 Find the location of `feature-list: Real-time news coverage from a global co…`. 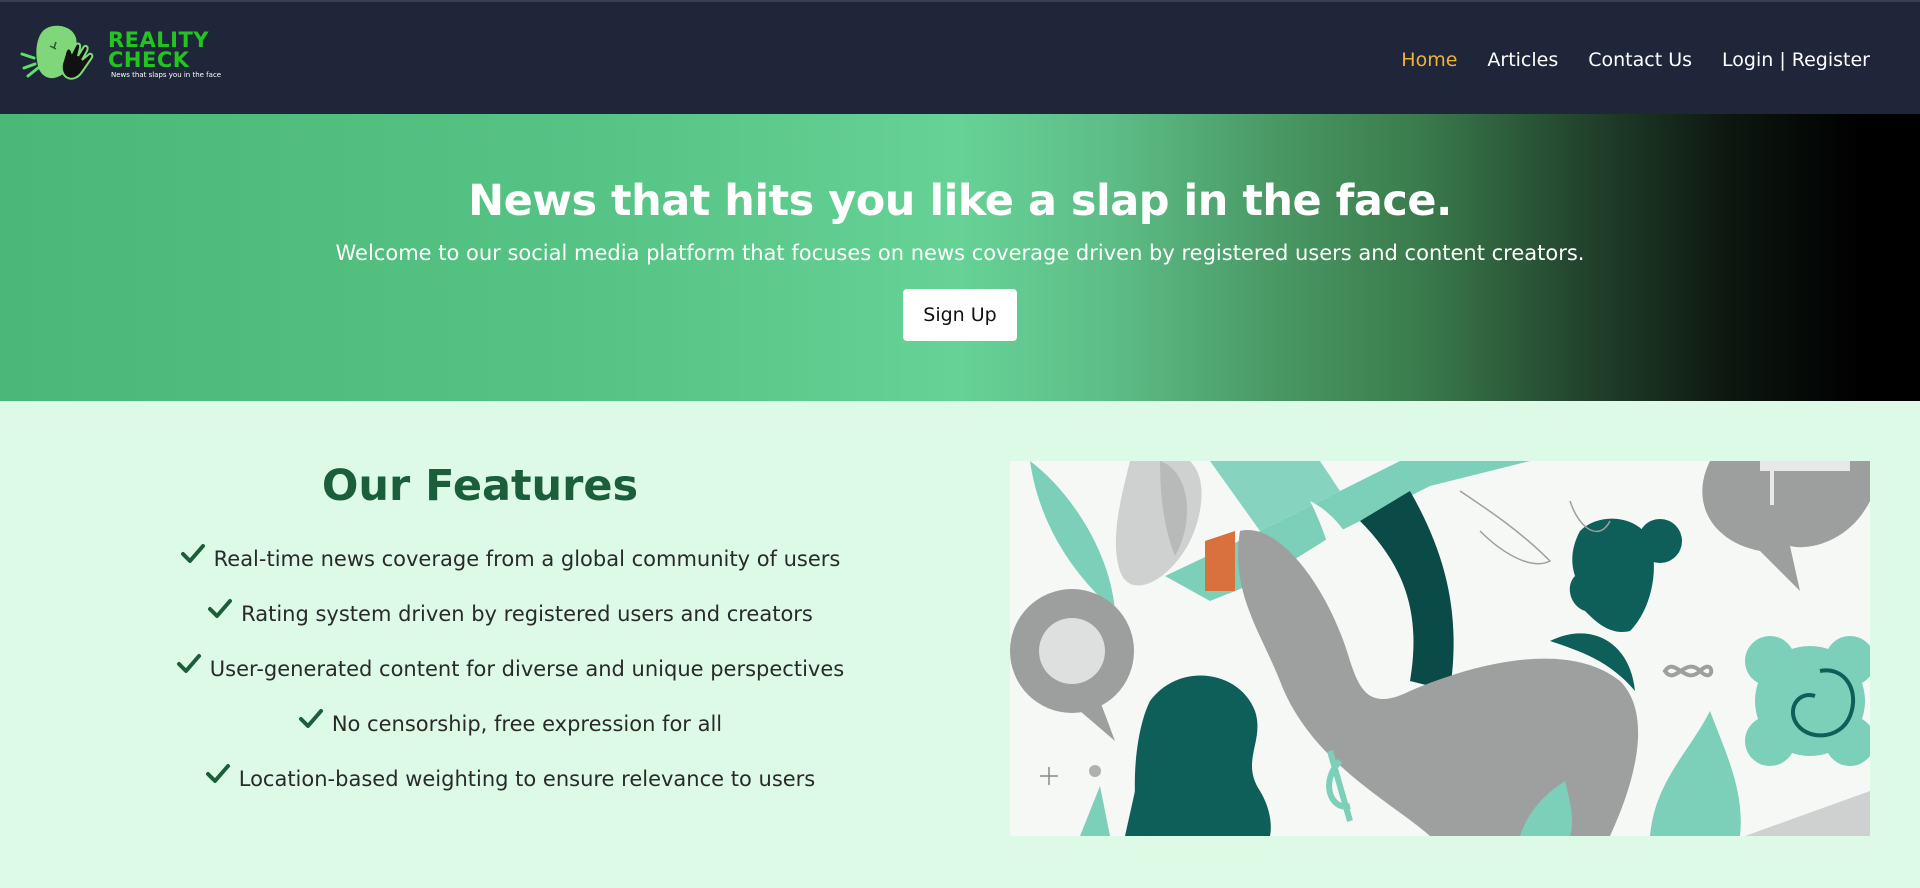

feature-list: Real-time news coverage from a global co… is located at coordinates (510, 668).